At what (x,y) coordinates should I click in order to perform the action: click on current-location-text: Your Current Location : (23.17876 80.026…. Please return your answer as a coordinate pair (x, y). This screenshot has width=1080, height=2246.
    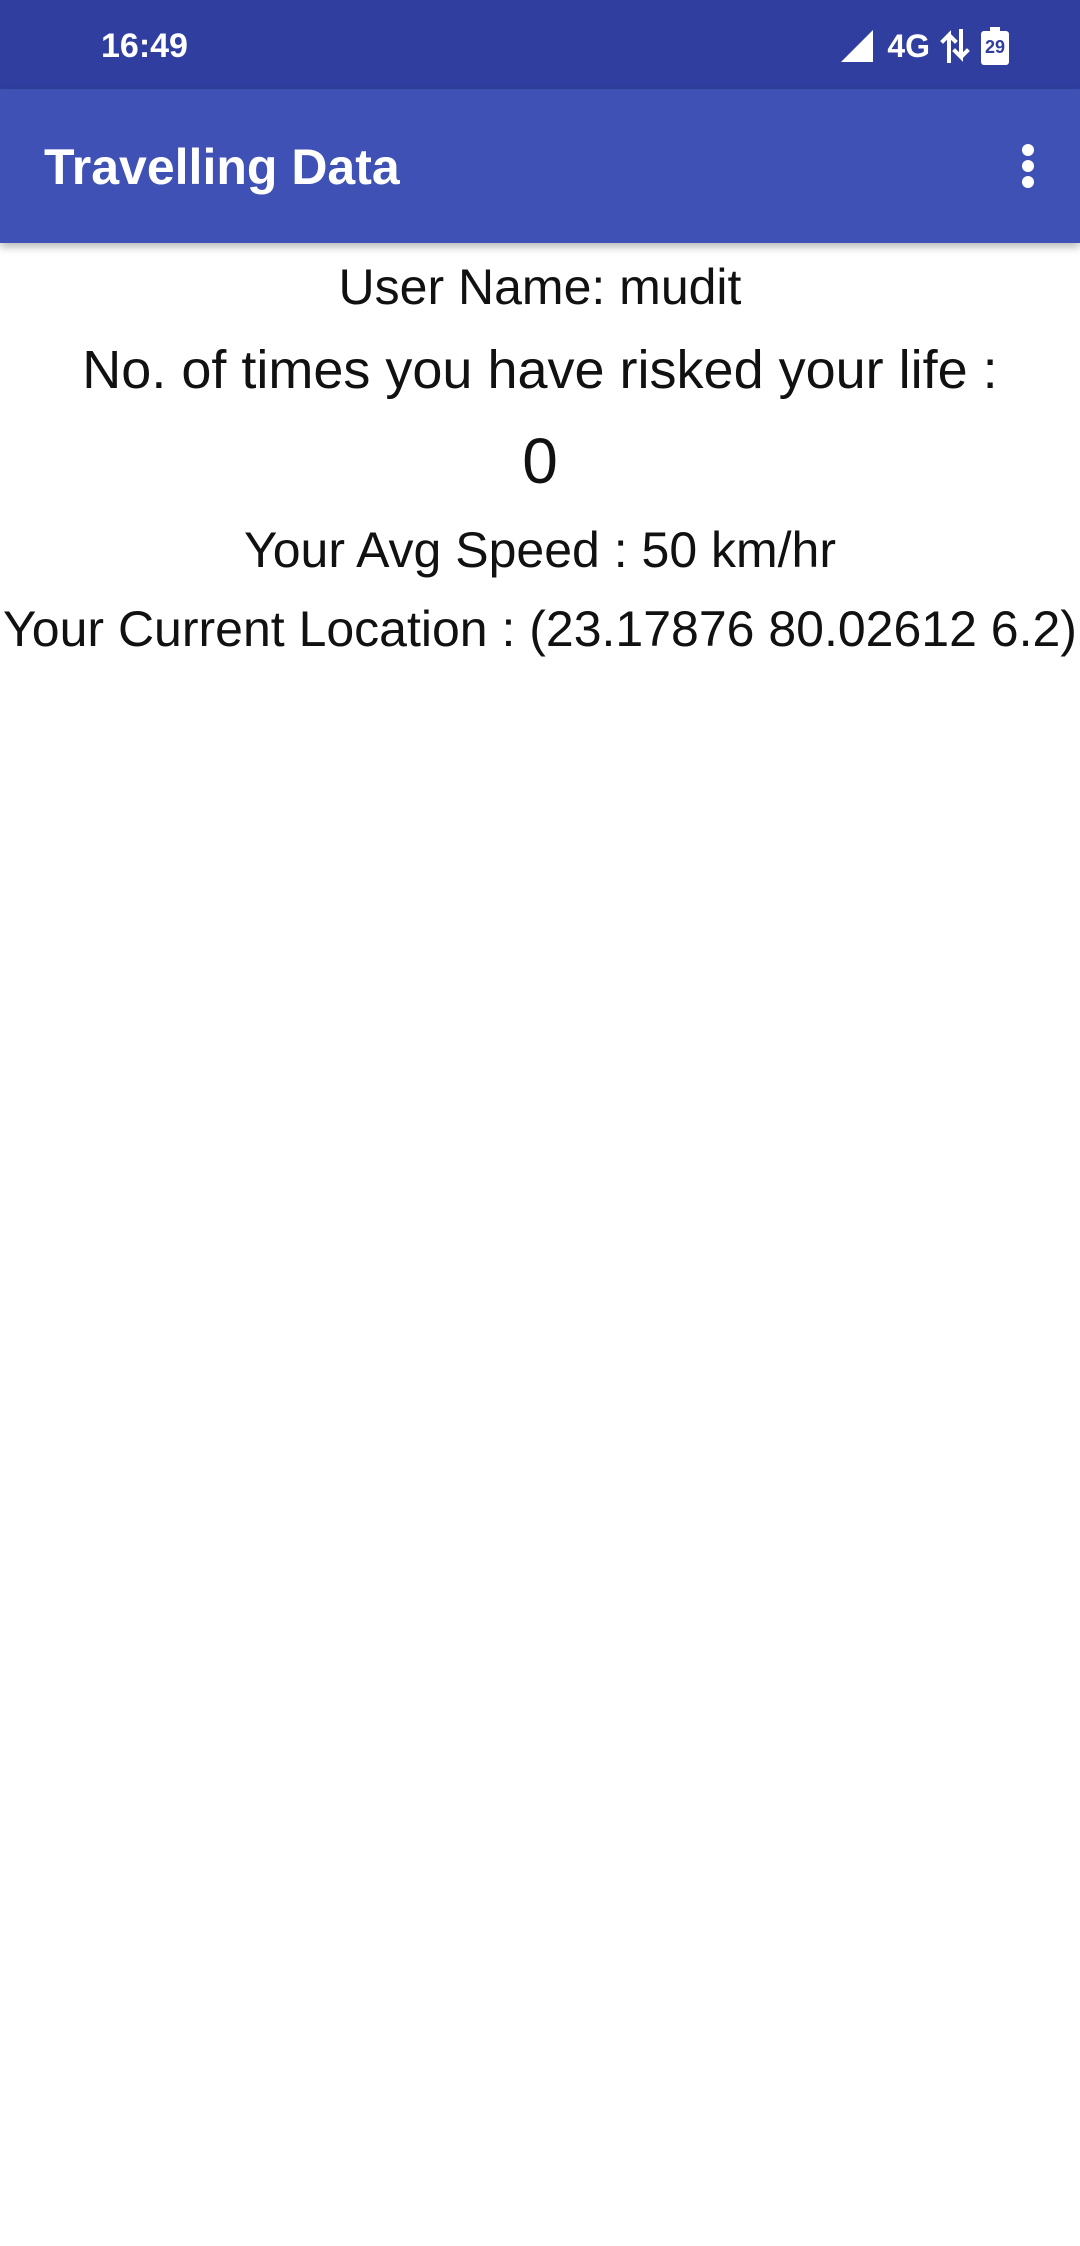
    Looking at the image, I should click on (540, 629).